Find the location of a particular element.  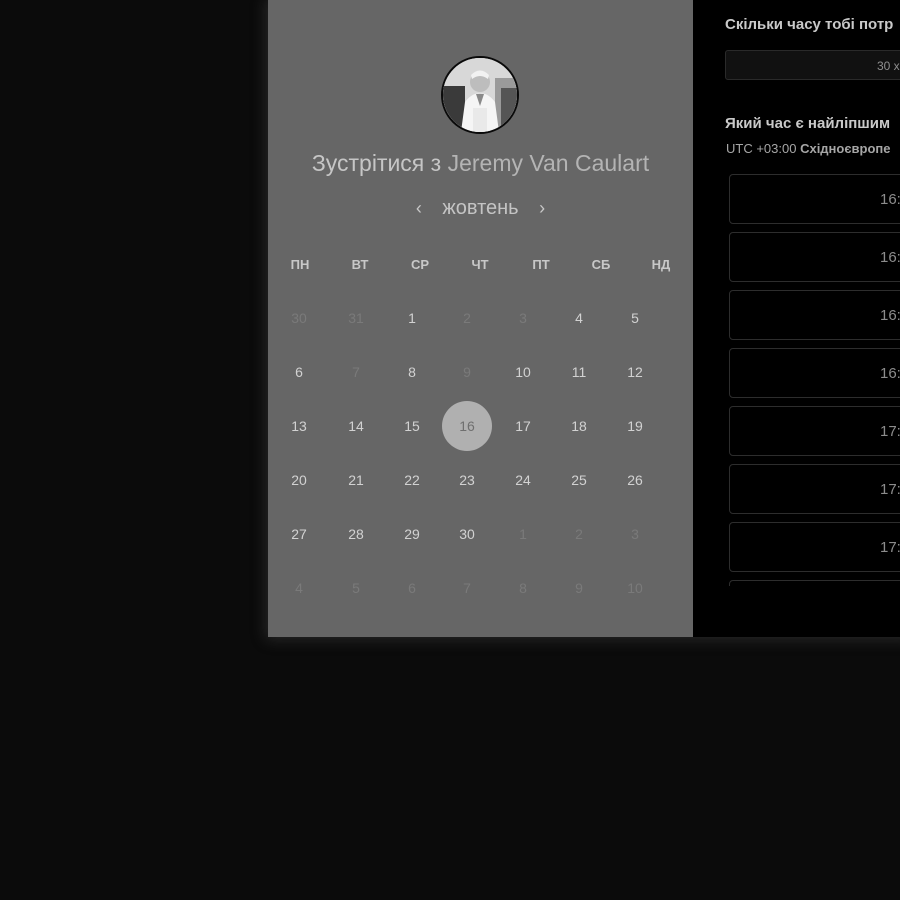

calendar-day: 20 is located at coordinates (299, 480).